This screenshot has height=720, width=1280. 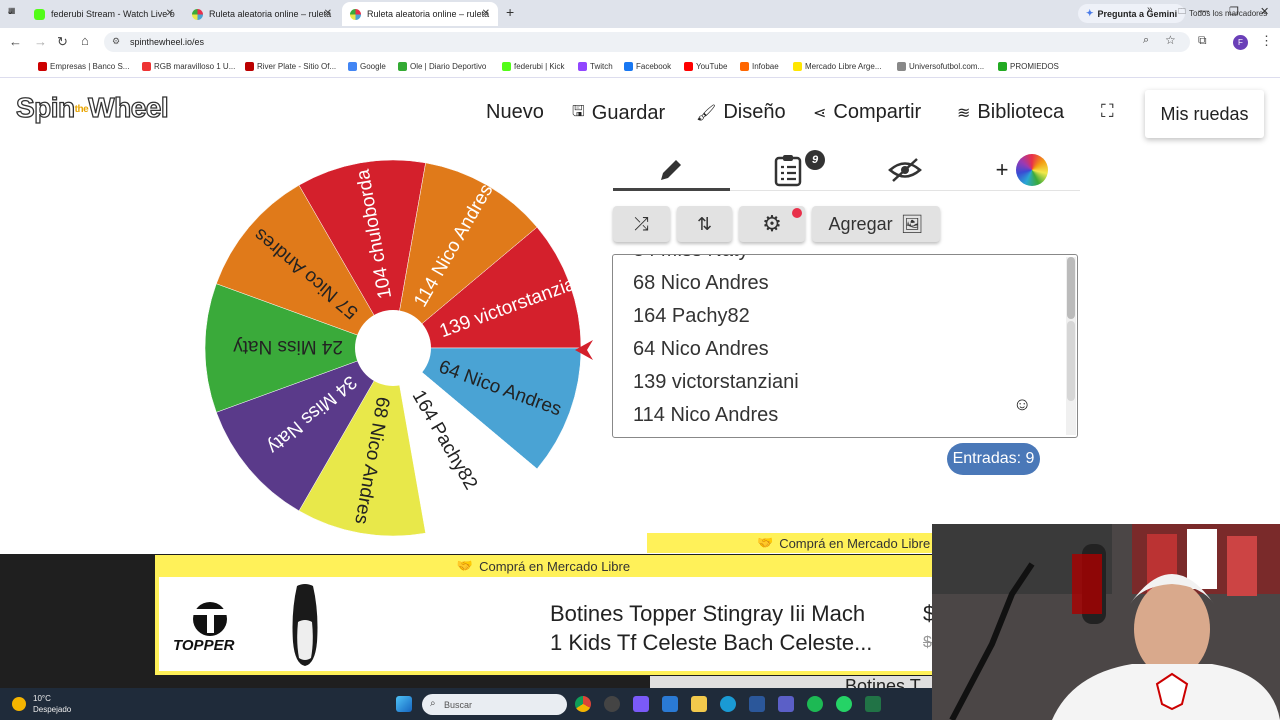 What do you see at coordinates (104, 14) in the screenshot?
I see `browser-tab: federubi Stream - Watch Live o ✕` at bounding box center [104, 14].